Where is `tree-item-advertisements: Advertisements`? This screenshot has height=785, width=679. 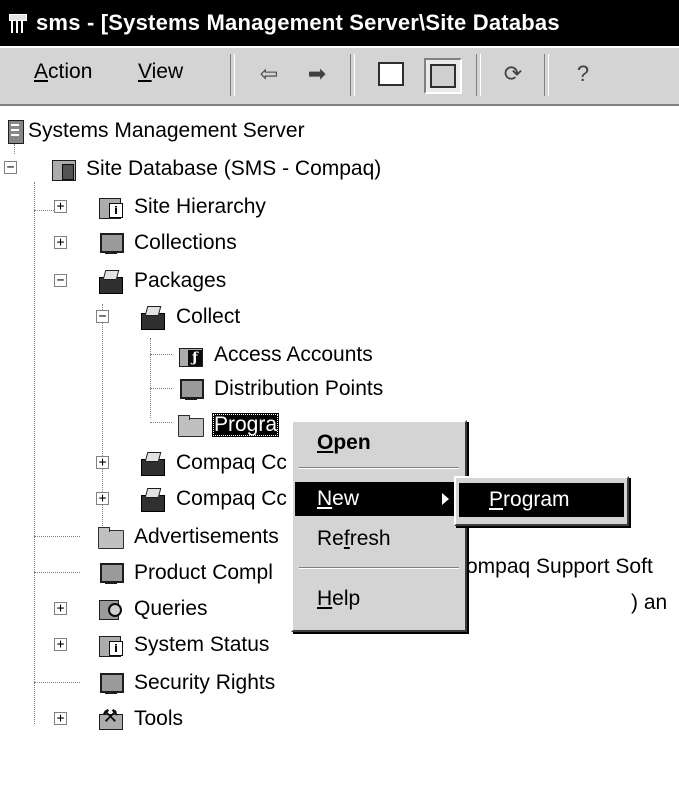
tree-item-advertisements: Advertisements is located at coordinates (188, 537).